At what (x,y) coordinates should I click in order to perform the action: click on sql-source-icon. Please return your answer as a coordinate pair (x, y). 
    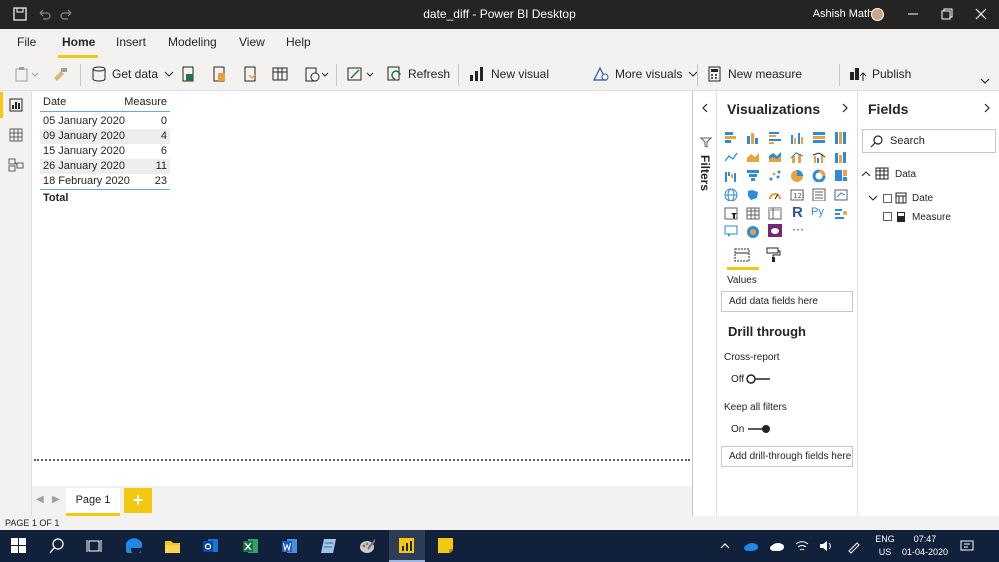
    Looking at the image, I should click on (250, 74).